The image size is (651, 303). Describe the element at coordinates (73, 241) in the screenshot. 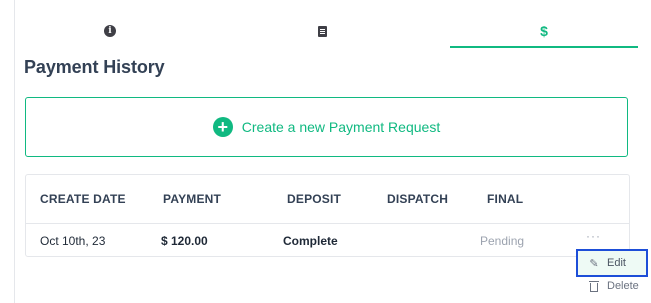

I see `cell-create-date: Oct 10th, 23` at that location.